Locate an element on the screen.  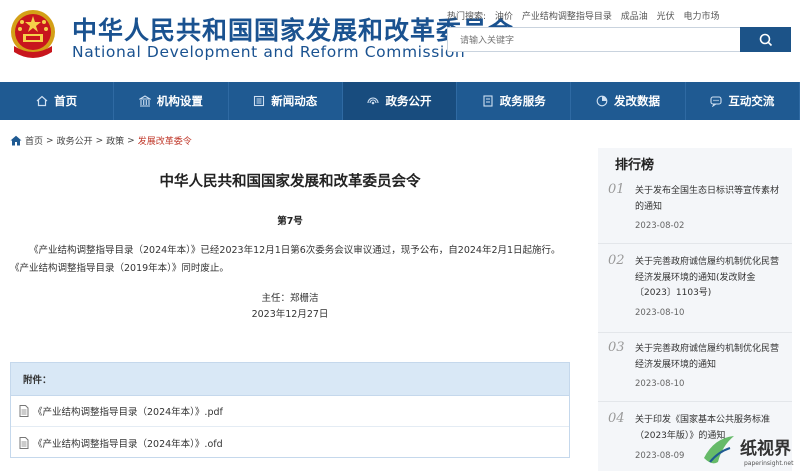
hot-search-term: 油价 is located at coordinates (504, 17).